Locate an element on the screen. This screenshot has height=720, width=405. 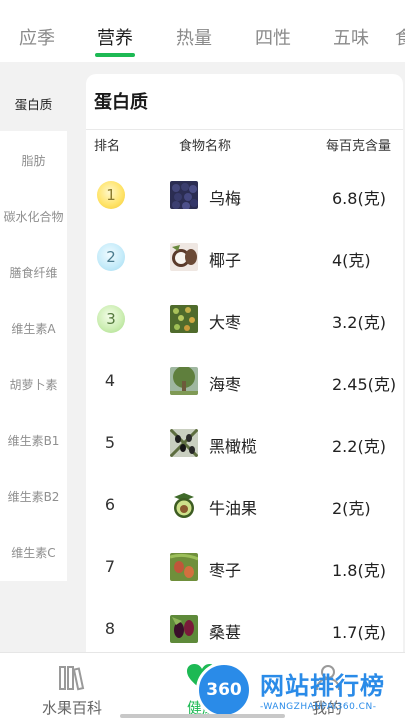
mulberry-thumbnail is located at coordinates (184, 629).